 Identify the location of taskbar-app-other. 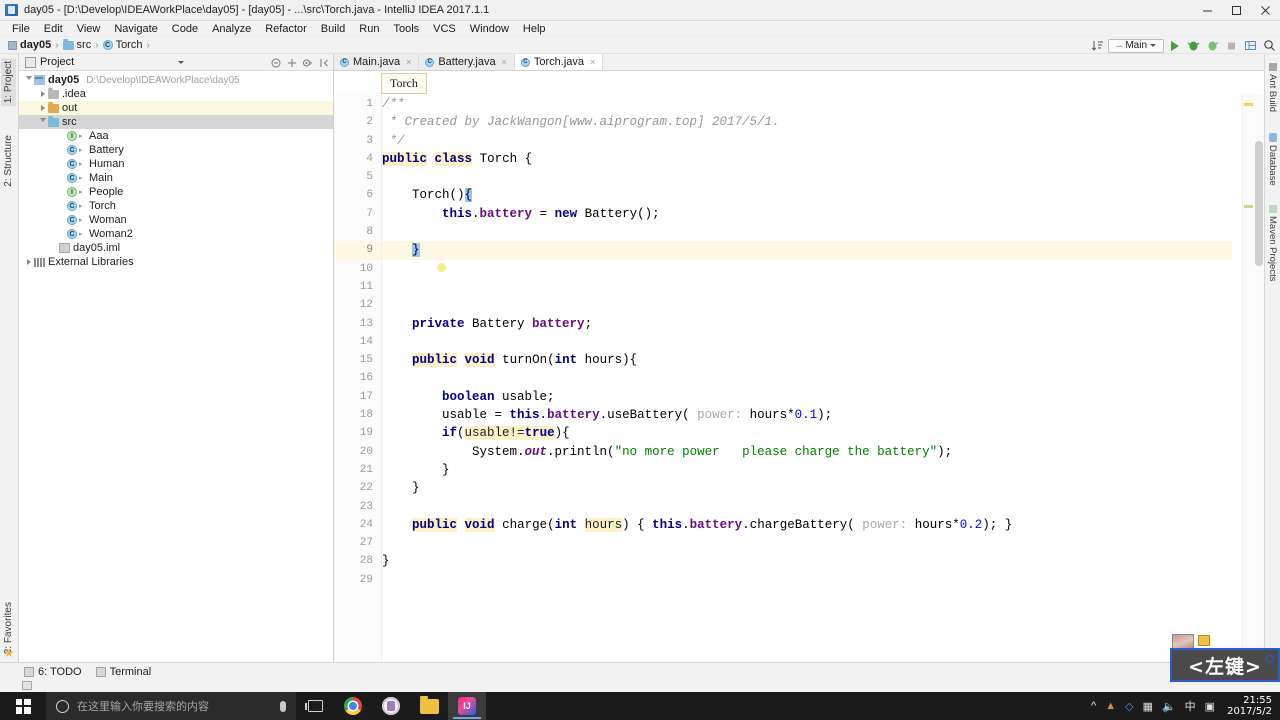
(391, 706).